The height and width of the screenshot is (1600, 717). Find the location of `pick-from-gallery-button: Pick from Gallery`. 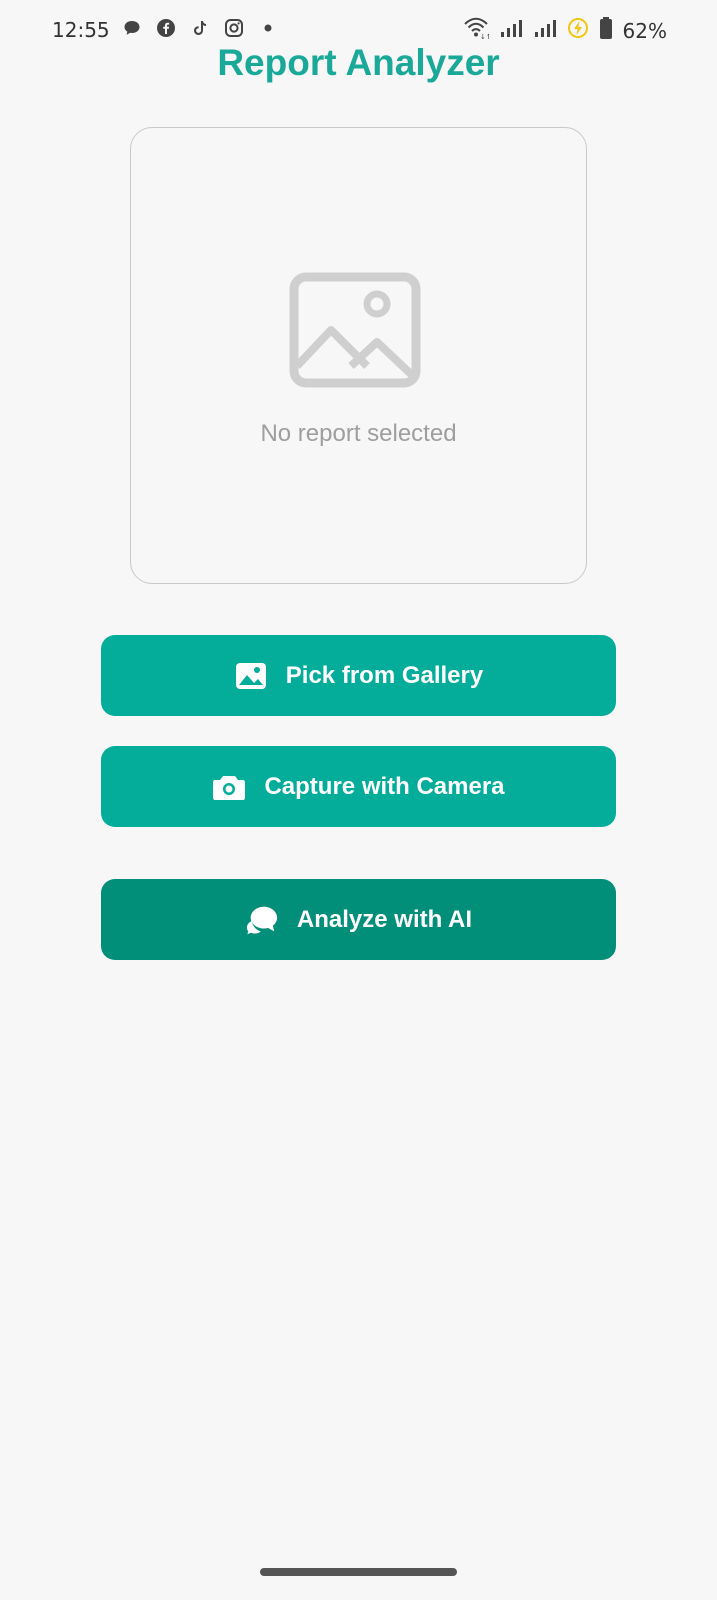

pick-from-gallery-button: Pick from Gallery is located at coordinates (358, 675).